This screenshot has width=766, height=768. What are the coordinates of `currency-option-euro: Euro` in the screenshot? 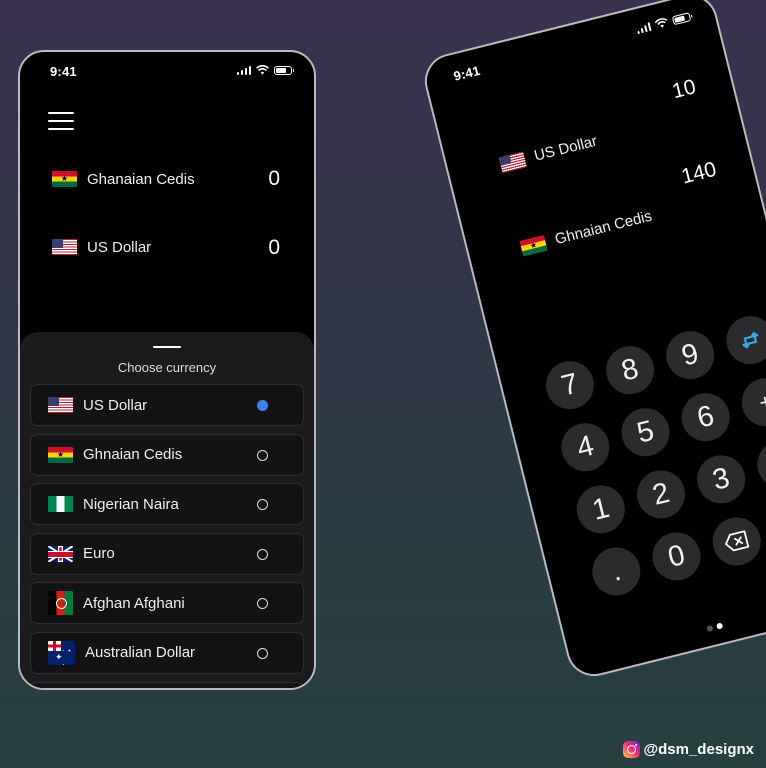 It's located at (167, 553).